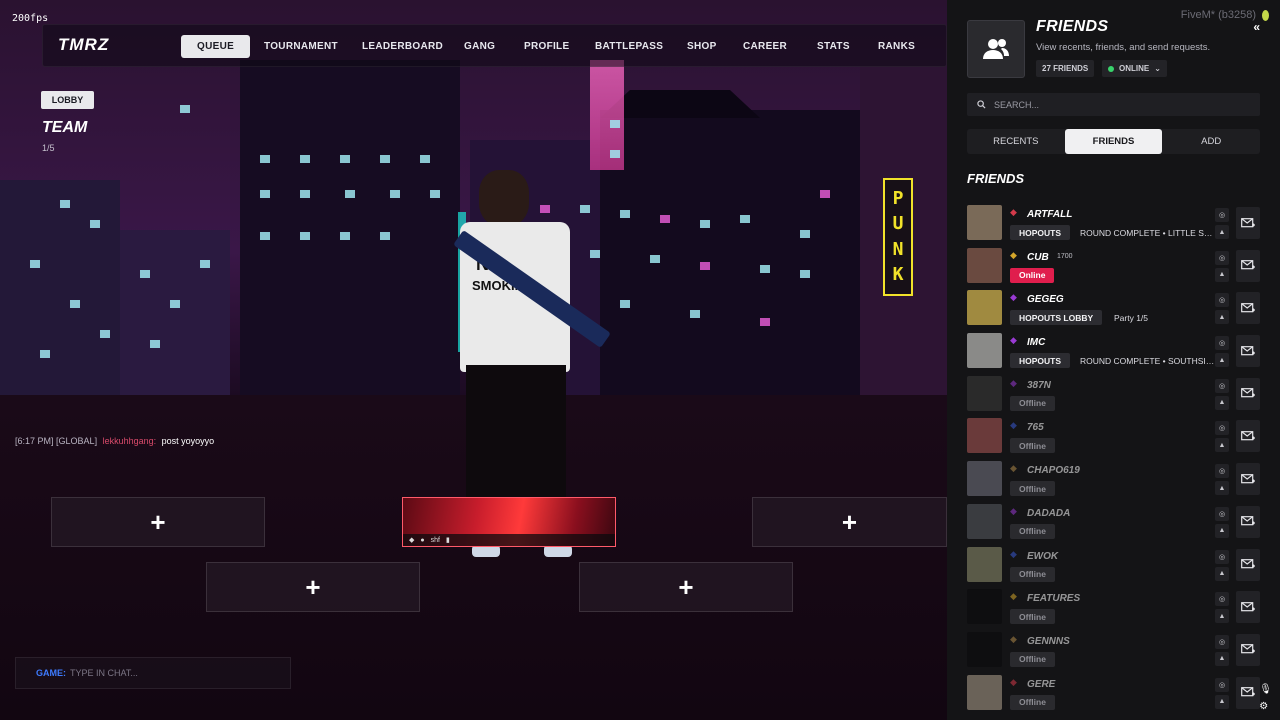  I want to click on friends-tabs: RECENTS FRIENDS ADD, so click(1113, 141).